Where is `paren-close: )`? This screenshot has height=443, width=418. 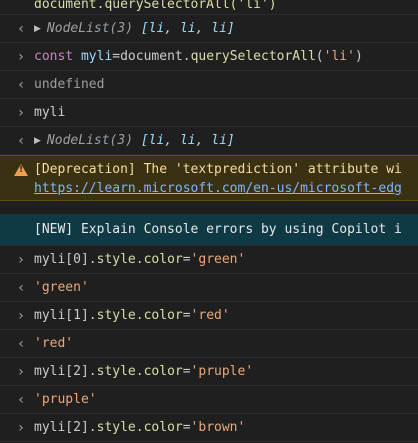
paren-close: ) is located at coordinates (358, 56).